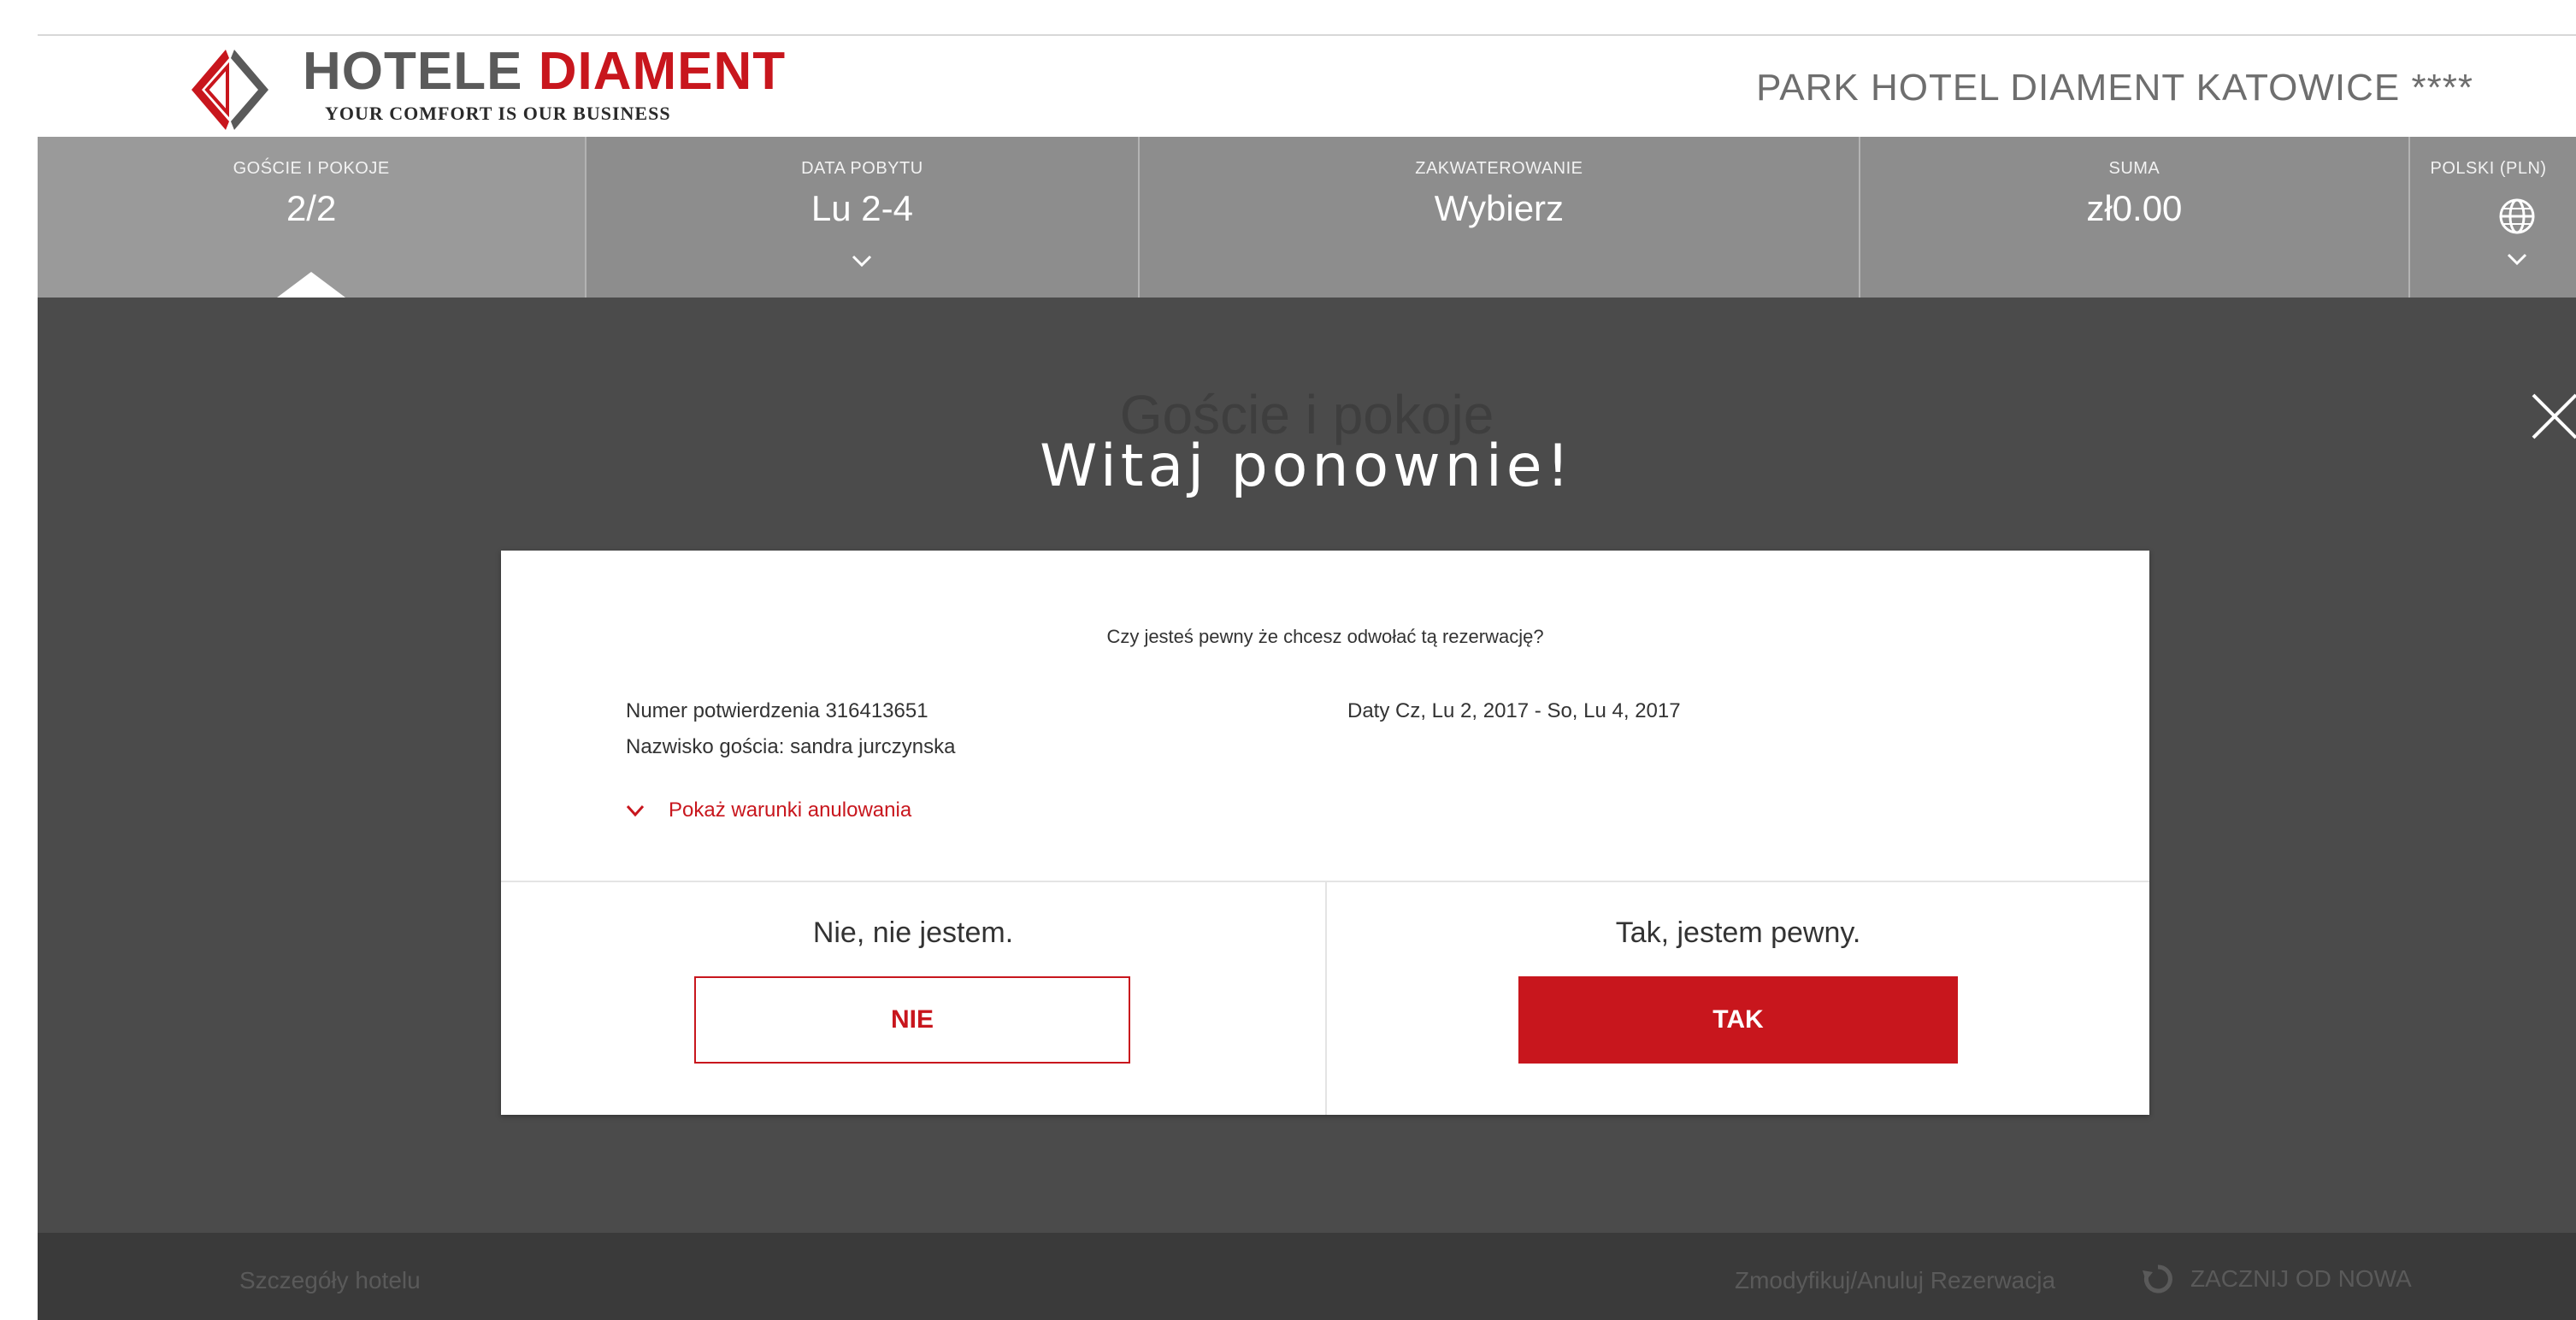  Describe the element at coordinates (311, 208) in the screenshot. I see `nav-guests-value: 2/2` at that location.